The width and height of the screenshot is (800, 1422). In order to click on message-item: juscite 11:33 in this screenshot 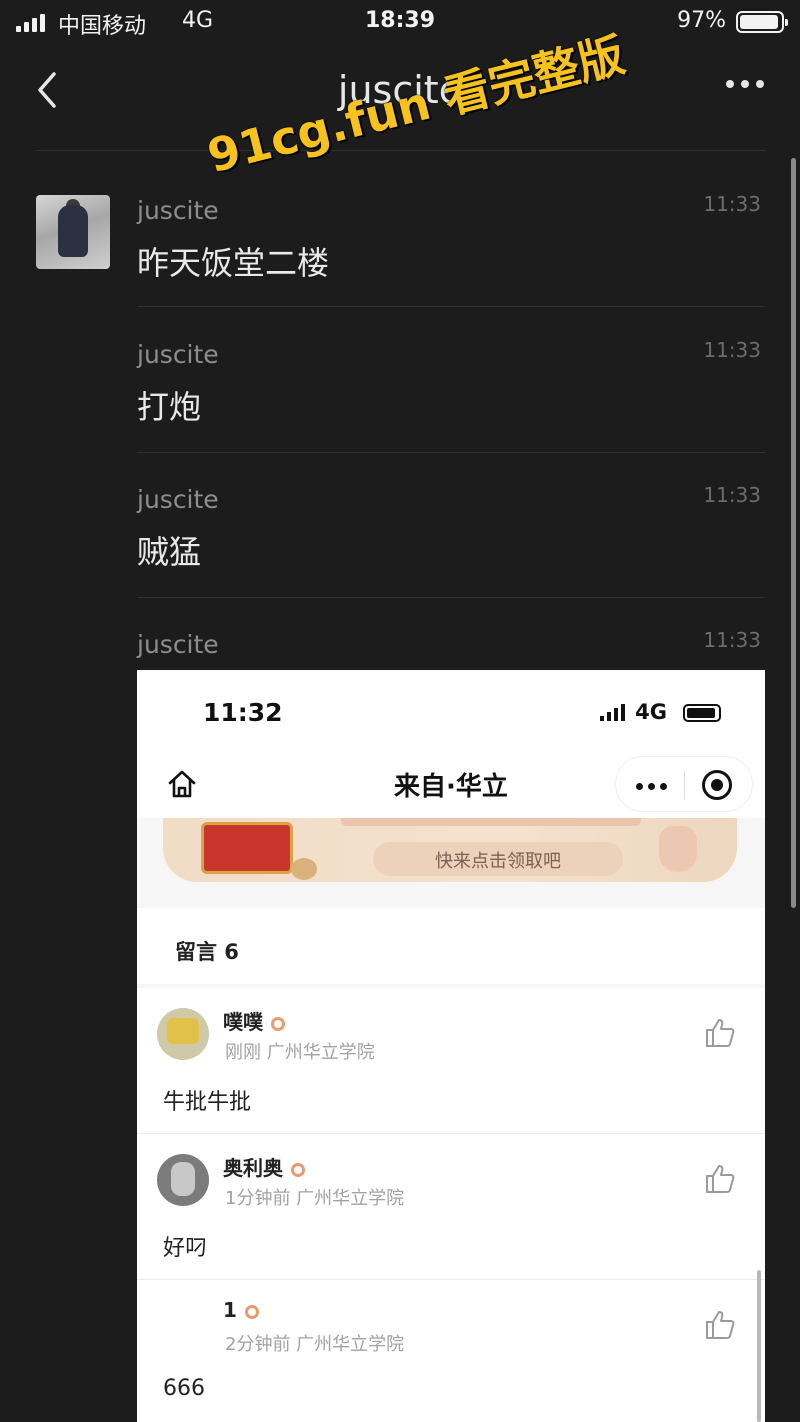, I will do `click(451, 634)`.